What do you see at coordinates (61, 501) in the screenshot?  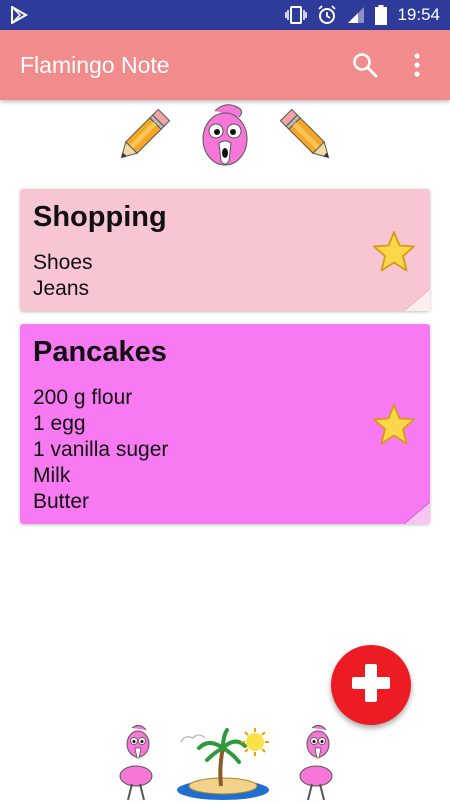 I see `note-line: Butter` at bounding box center [61, 501].